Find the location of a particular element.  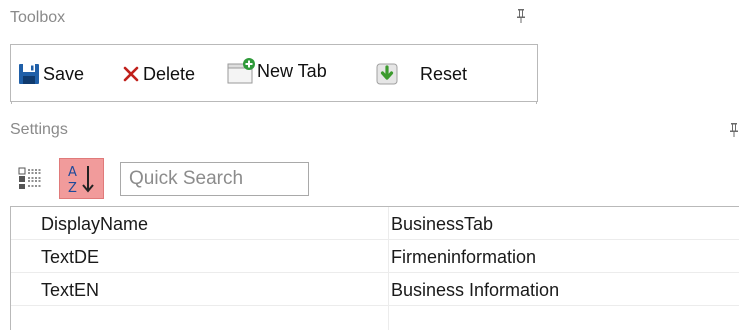

sort-az-button: A Z is located at coordinates (81, 178).